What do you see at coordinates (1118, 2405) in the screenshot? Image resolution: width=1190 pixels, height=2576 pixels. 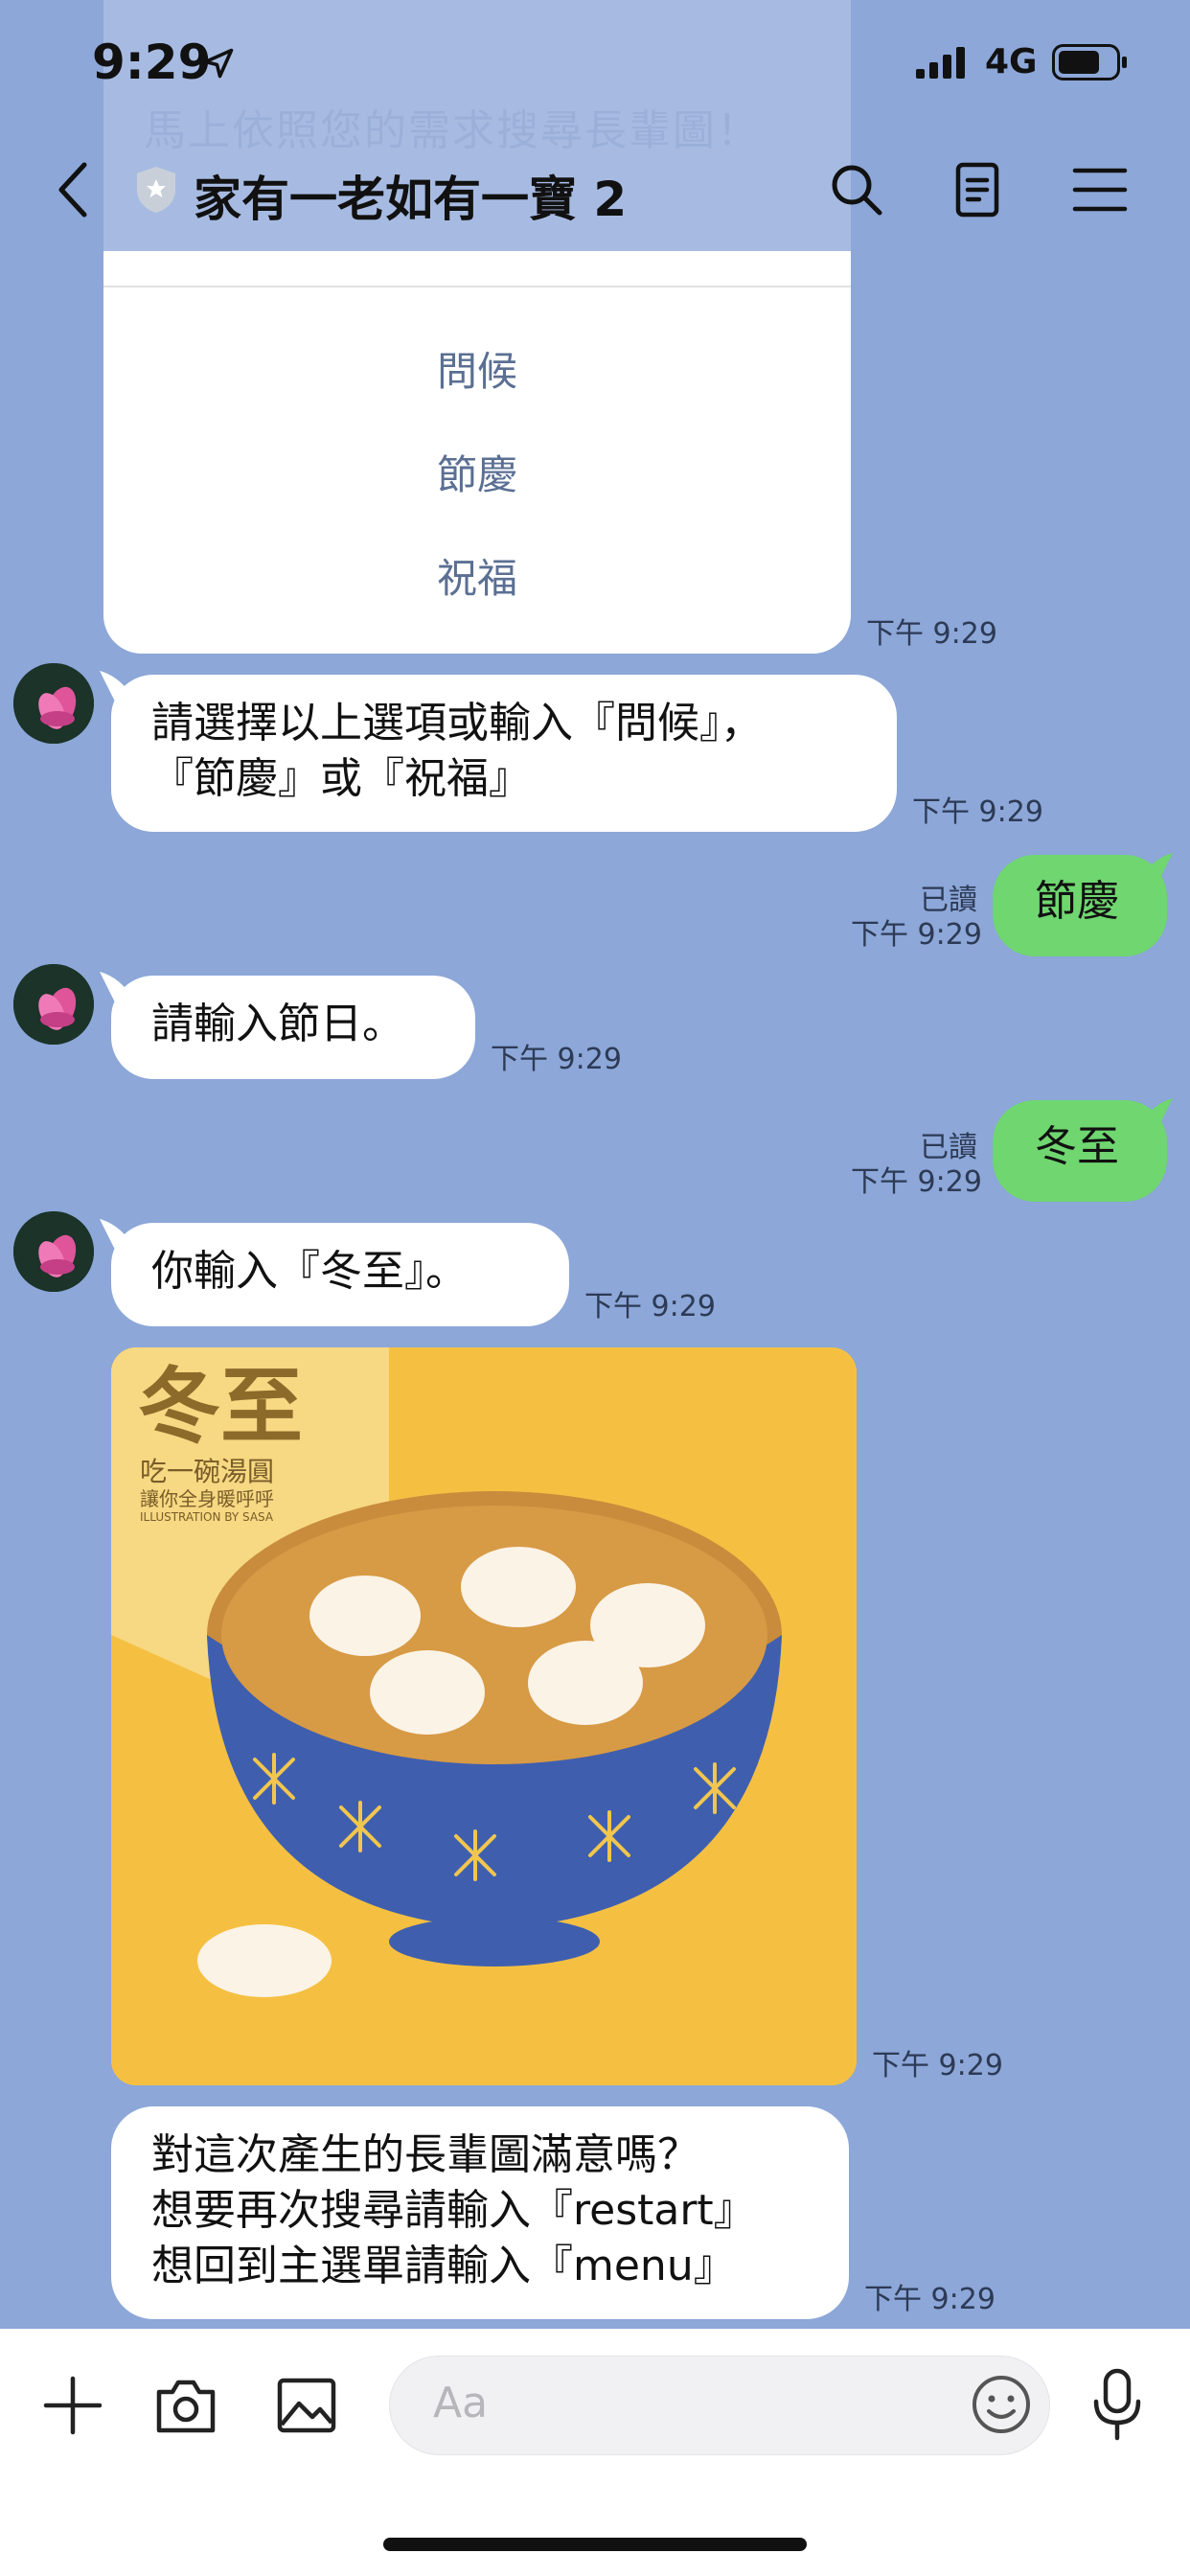 I see `microphone-icon` at bounding box center [1118, 2405].